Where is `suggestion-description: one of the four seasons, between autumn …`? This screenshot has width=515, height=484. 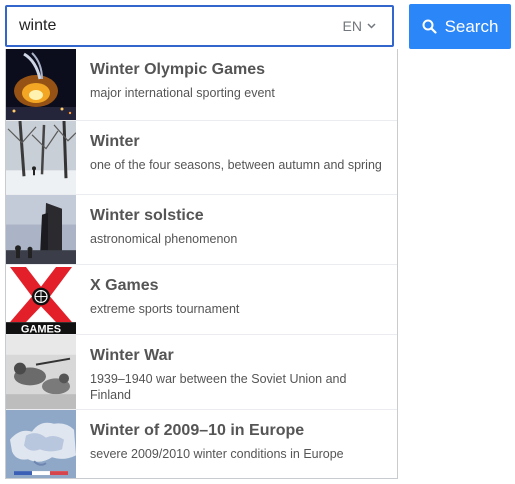 suggestion-description: one of the four seasons, between autumn … is located at coordinates (236, 165).